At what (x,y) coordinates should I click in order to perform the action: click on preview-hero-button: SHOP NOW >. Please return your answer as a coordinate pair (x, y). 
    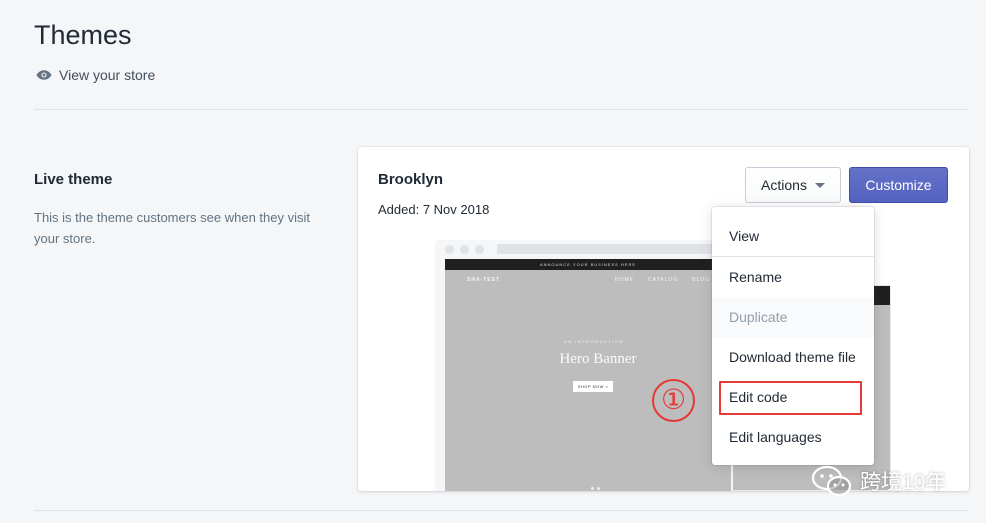
    Looking at the image, I should click on (593, 386).